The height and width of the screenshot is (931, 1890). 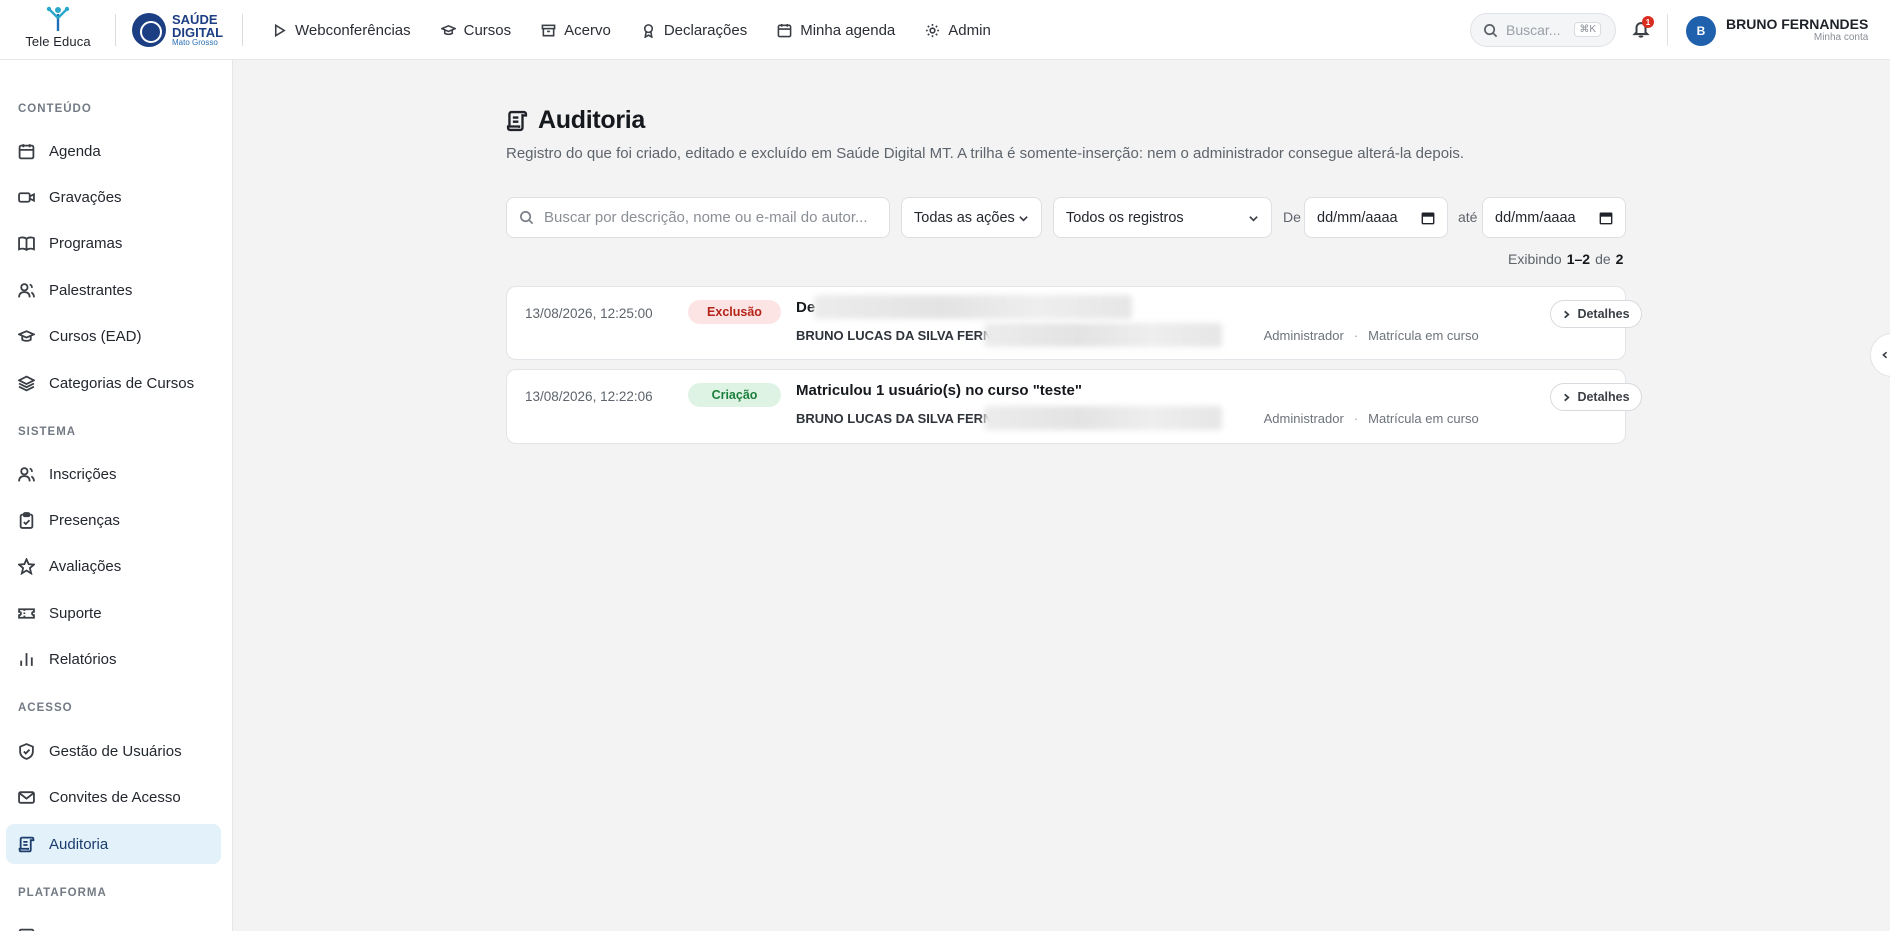 What do you see at coordinates (1648, 22) in the screenshot?
I see `notification-count-badge: 1` at bounding box center [1648, 22].